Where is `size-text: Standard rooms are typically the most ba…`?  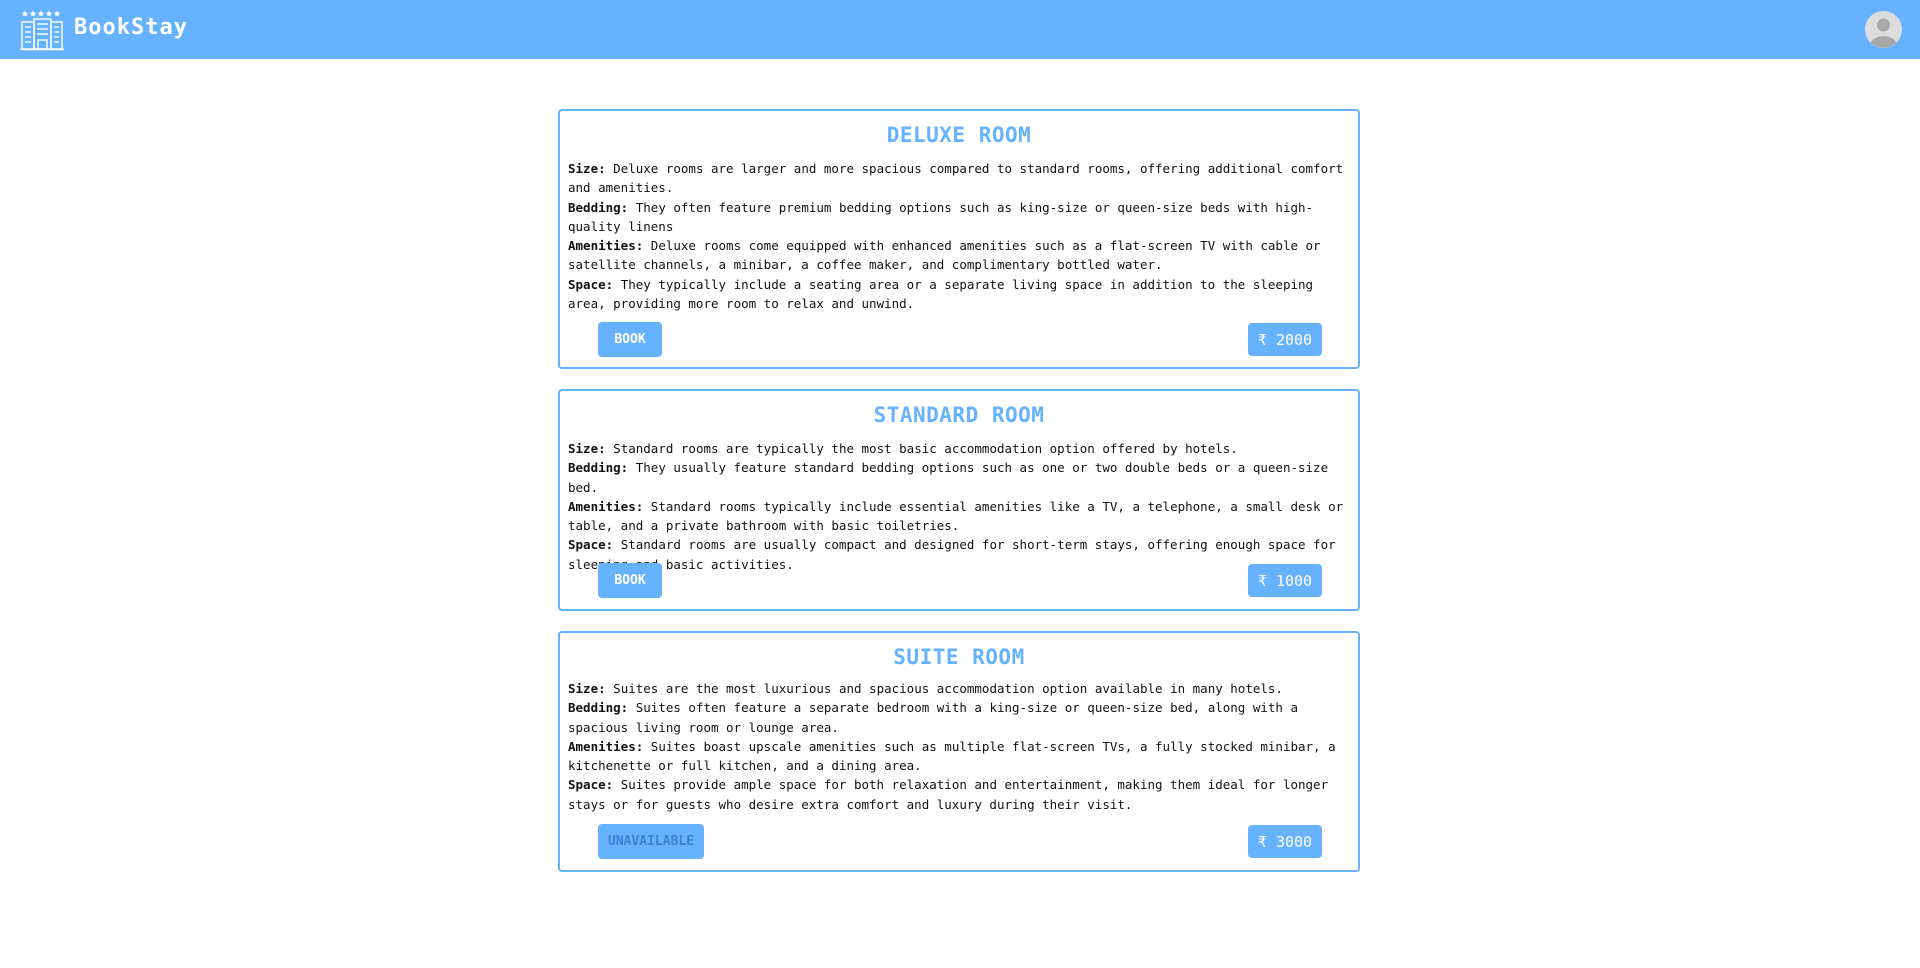 size-text: Standard rooms are typically the most ba… is located at coordinates (925, 448).